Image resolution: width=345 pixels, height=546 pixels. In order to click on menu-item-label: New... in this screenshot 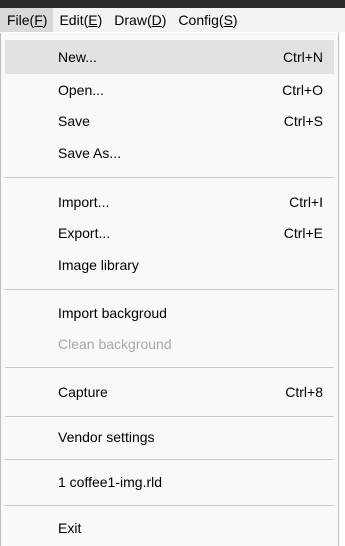, I will do `click(77, 57)`.